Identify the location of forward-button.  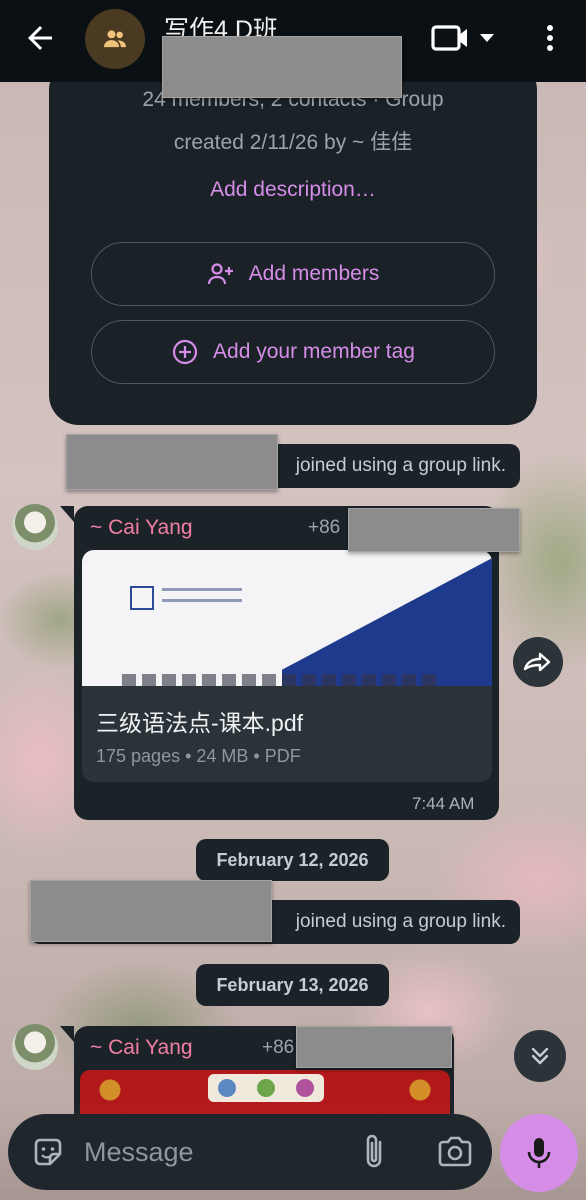
(538, 662).